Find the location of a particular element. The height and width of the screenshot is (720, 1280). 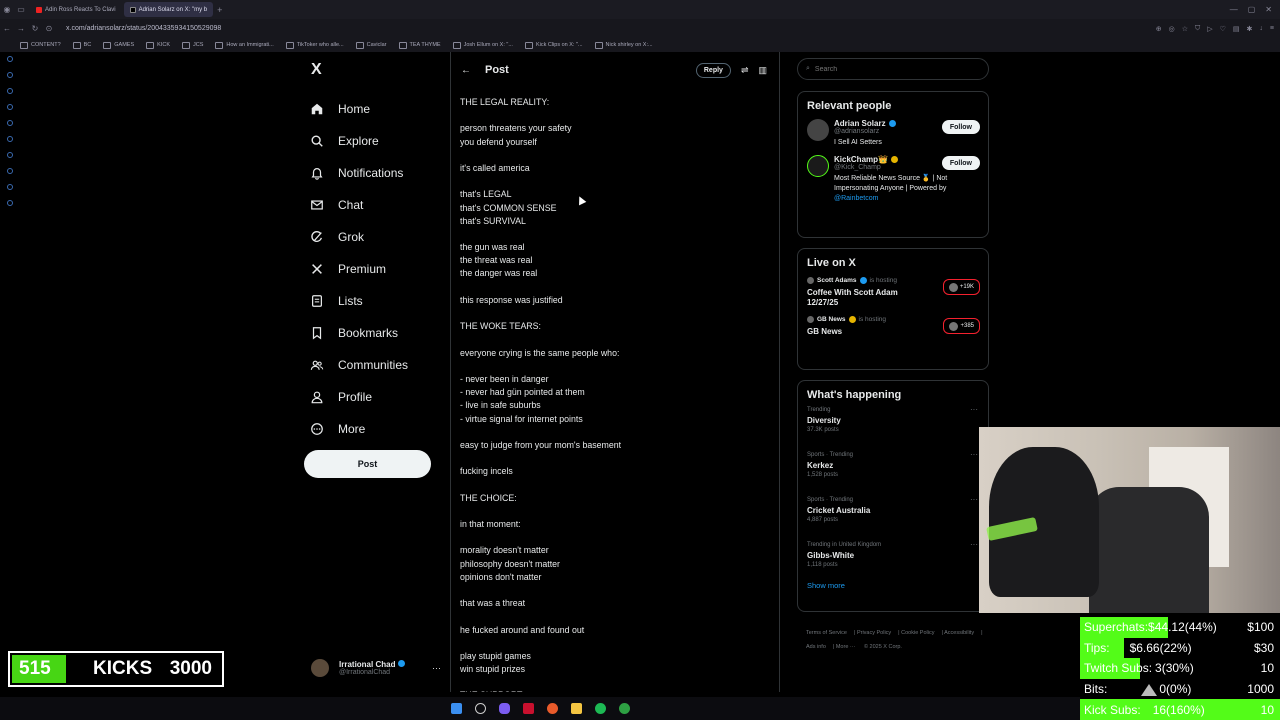

footer-link: Accessibility is located at coordinates (959, 633).